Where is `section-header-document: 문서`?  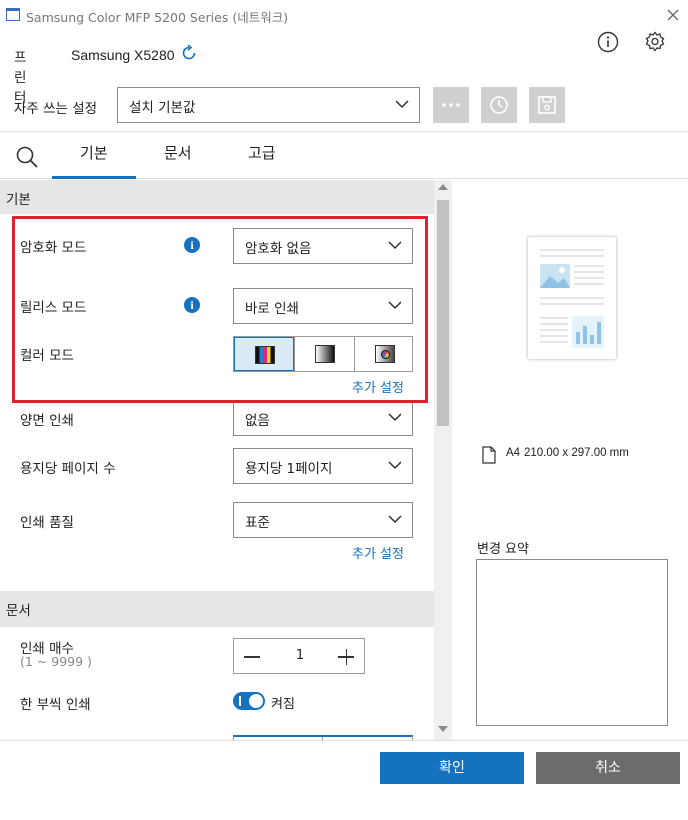
section-header-document: 문서 is located at coordinates (217, 609).